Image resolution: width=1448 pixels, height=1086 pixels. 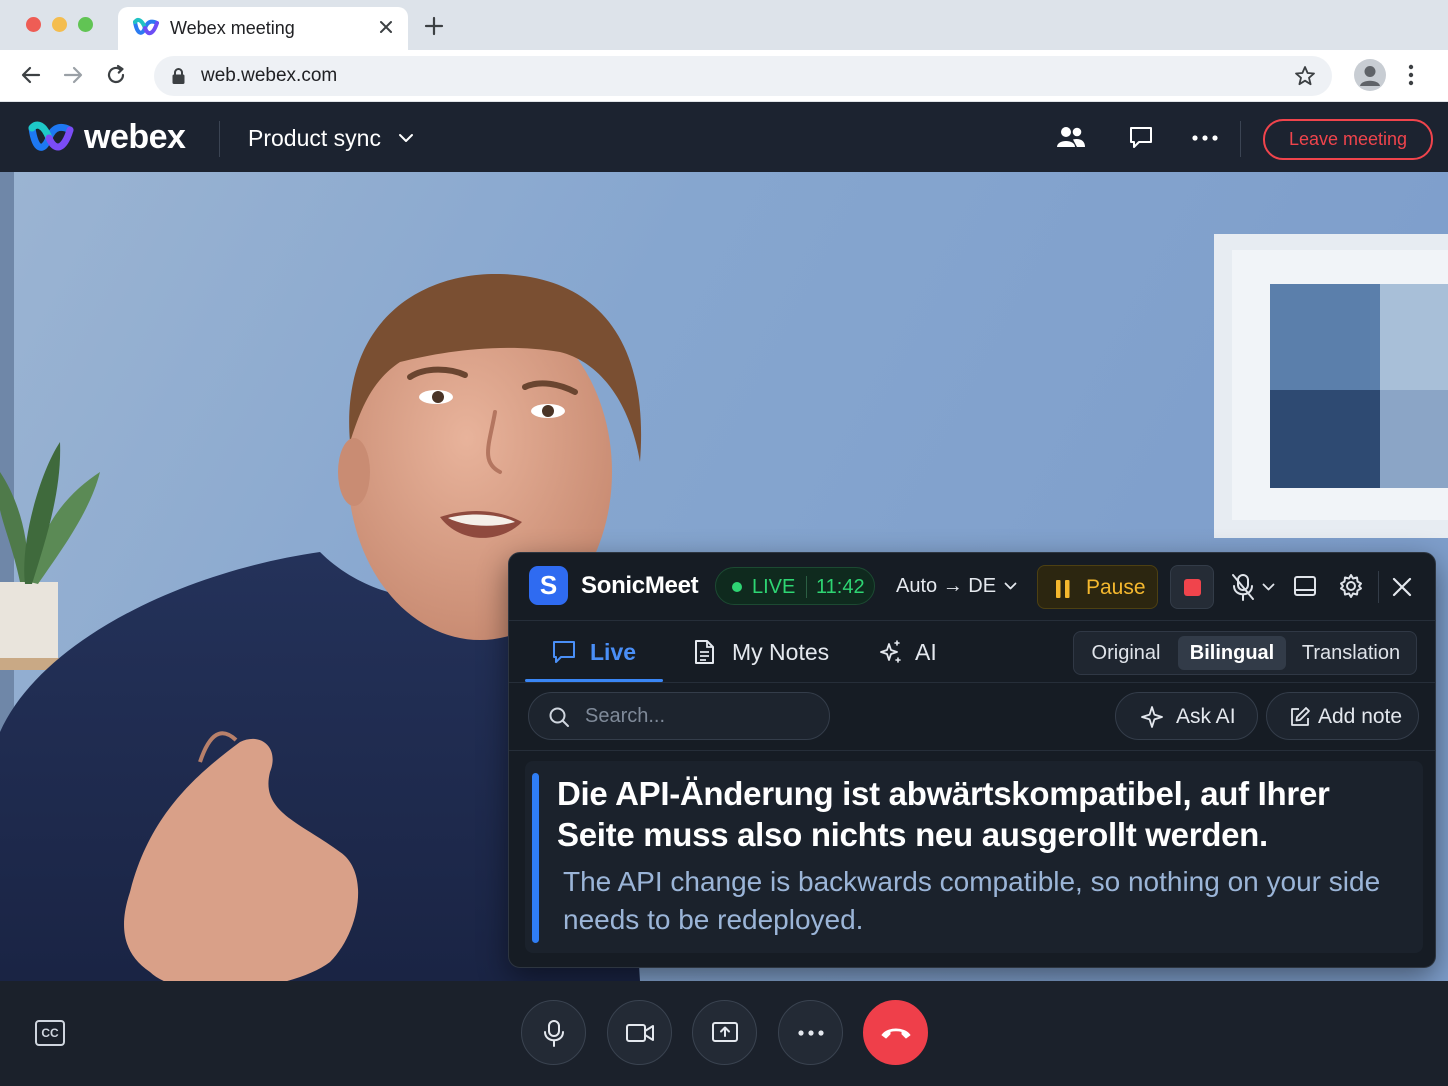 I want to click on kebab-menu-icon, so click(x=1411, y=75).